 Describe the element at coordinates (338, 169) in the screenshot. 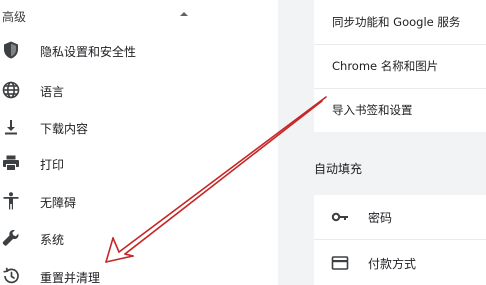

I see `autofill-section-title: 自动填充` at that location.